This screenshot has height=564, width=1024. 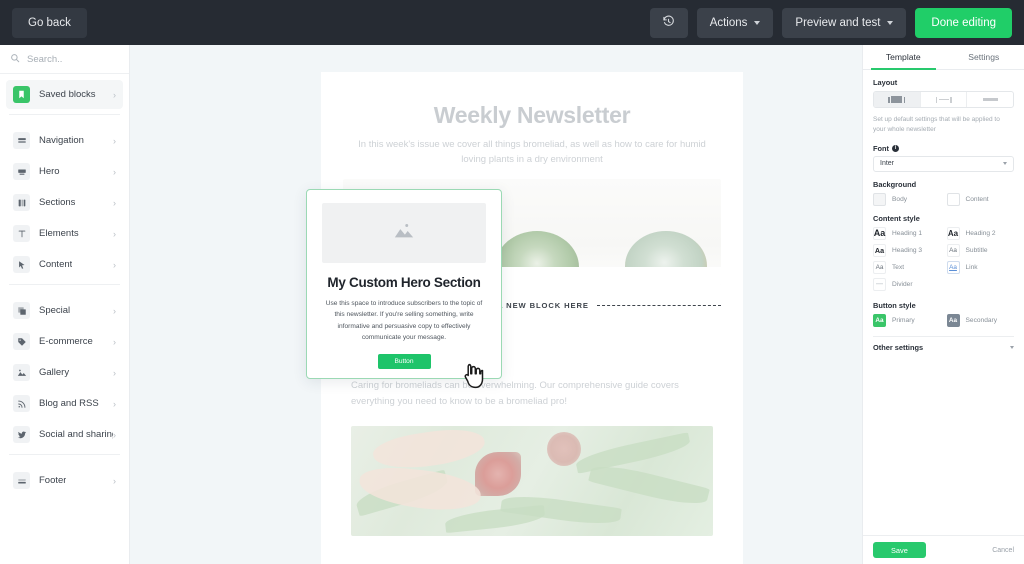 What do you see at coordinates (64, 310) in the screenshot?
I see `sidebar-item-special: Special ›` at bounding box center [64, 310].